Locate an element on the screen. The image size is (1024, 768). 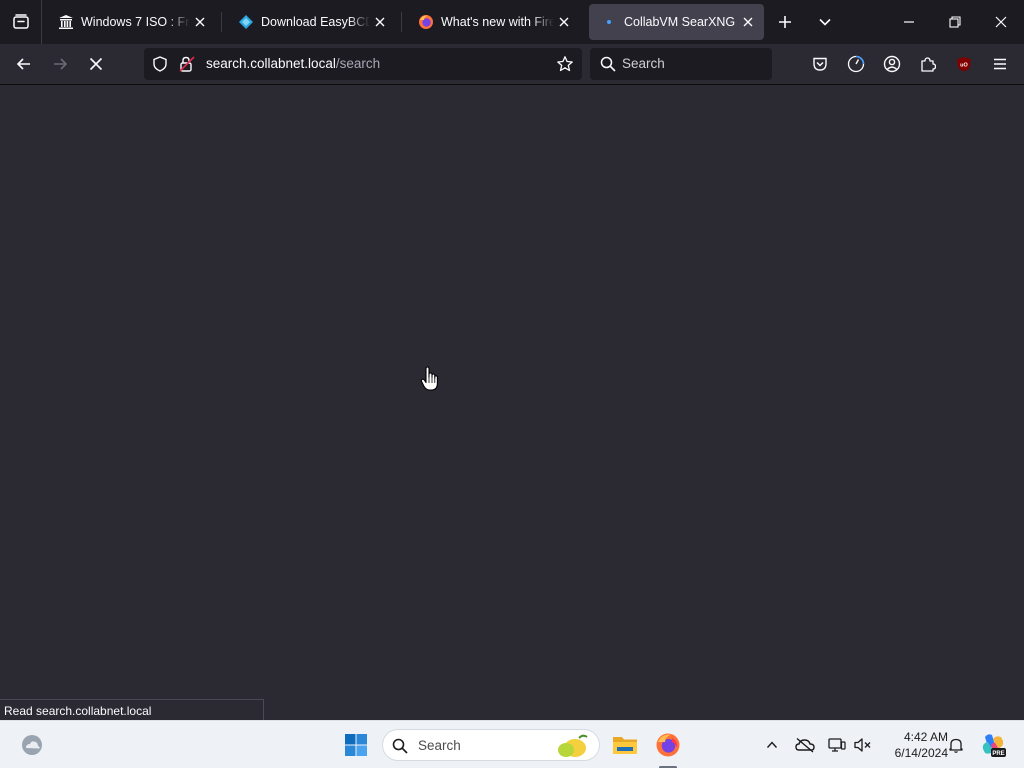
restore-icon is located at coordinates (955, 22).